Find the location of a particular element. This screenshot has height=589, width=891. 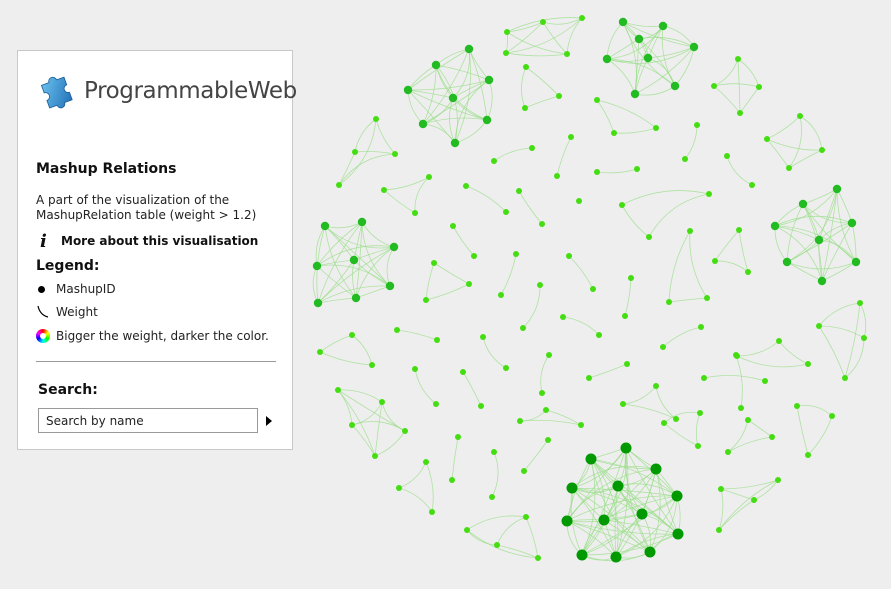

more-about-link: i More about this visualisation is located at coordinates (147, 241).